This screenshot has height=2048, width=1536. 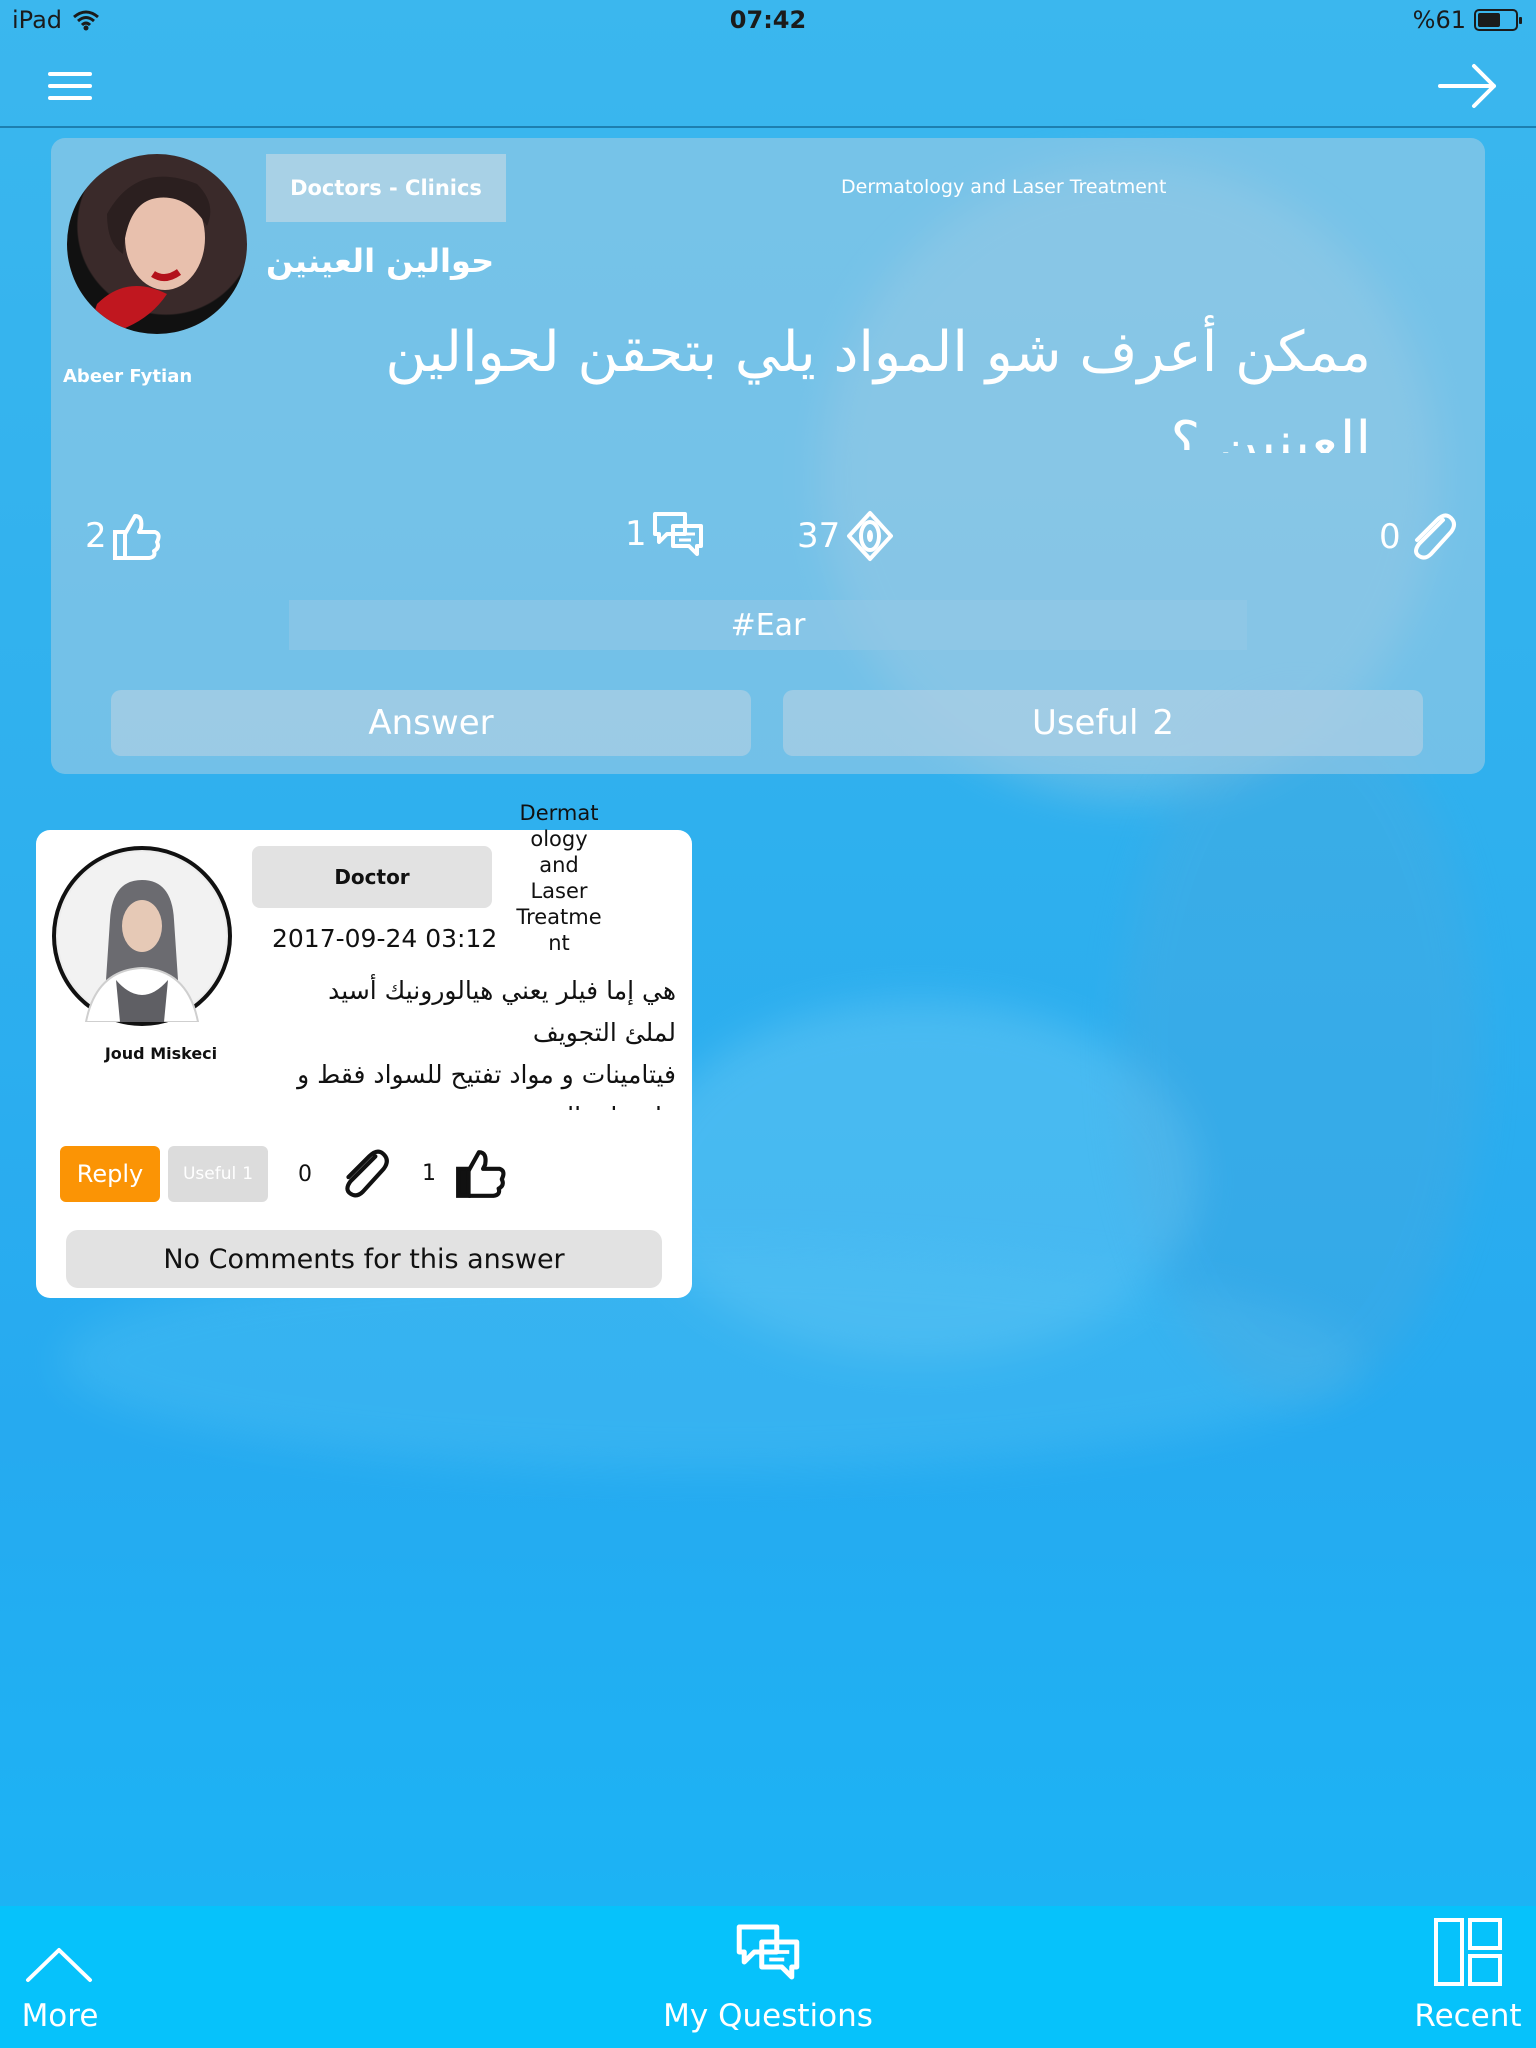 What do you see at coordinates (1468, 2016) in the screenshot?
I see `tab-recent-label: Recent` at bounding box center [1468, 2016].